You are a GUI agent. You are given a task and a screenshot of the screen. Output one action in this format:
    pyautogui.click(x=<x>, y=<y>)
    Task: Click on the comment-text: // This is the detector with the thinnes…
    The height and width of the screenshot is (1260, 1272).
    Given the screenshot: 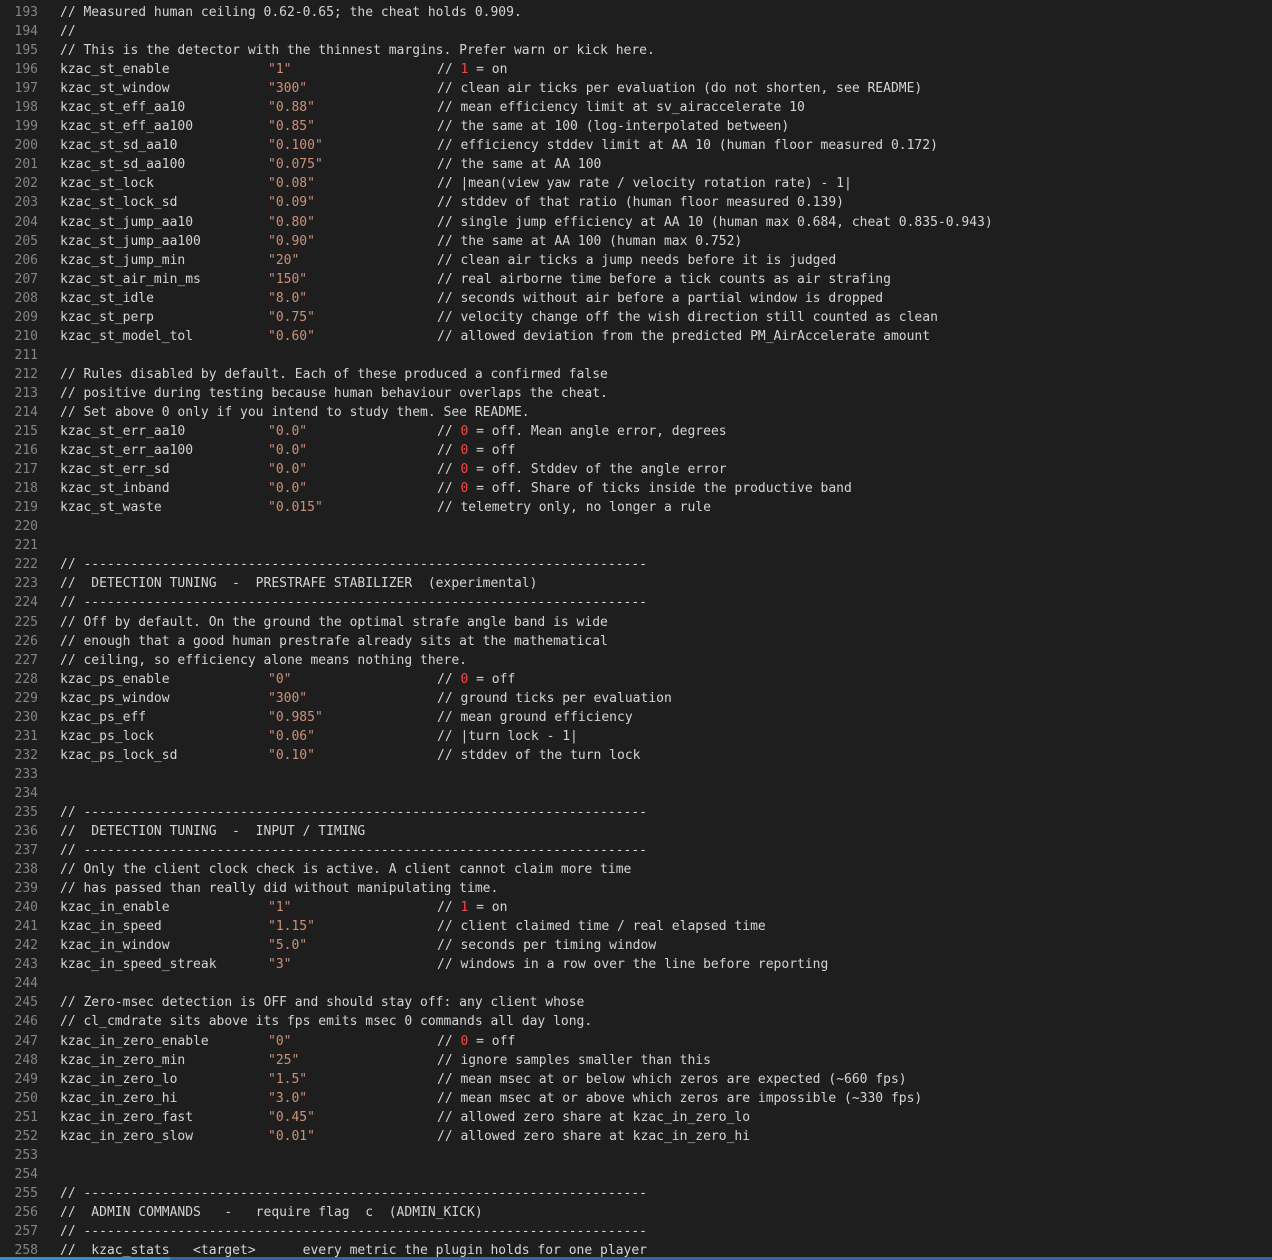 What is the action you would take?
    pyautogui.click(x=357, y=51)
    